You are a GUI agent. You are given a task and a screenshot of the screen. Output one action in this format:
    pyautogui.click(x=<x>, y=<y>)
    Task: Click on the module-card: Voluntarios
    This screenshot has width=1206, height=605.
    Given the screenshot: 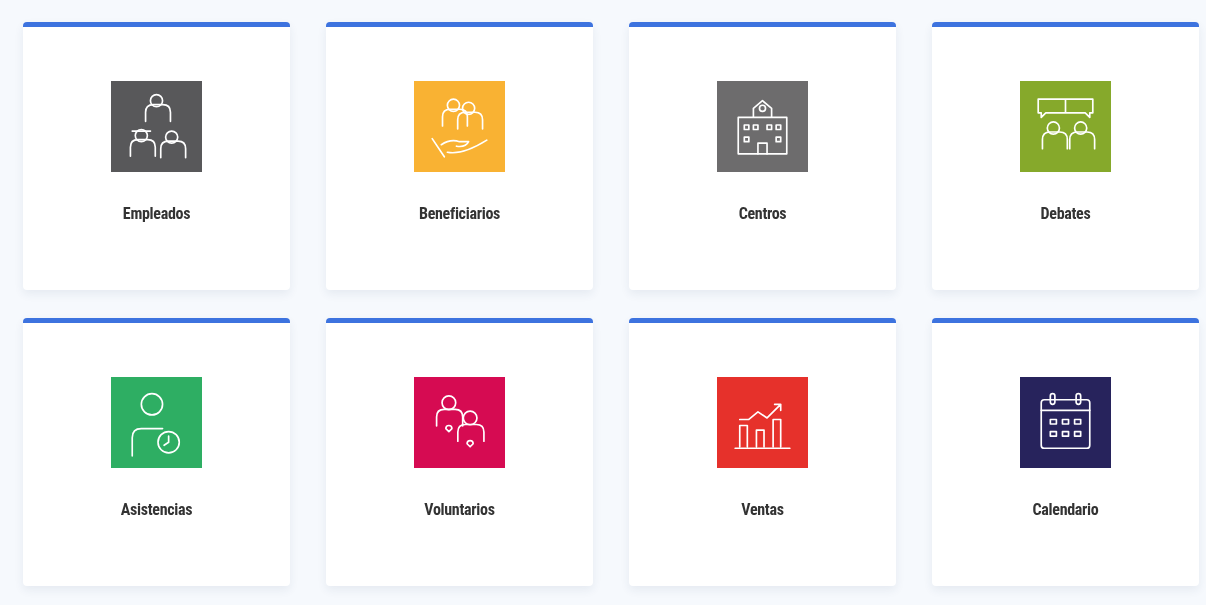 What is the action you would take?
    pyautogui.click(x=459, y=452)
    